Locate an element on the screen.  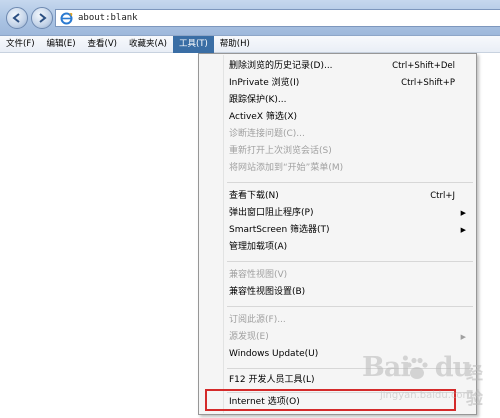
back-button is located at coordinates (17, 18).